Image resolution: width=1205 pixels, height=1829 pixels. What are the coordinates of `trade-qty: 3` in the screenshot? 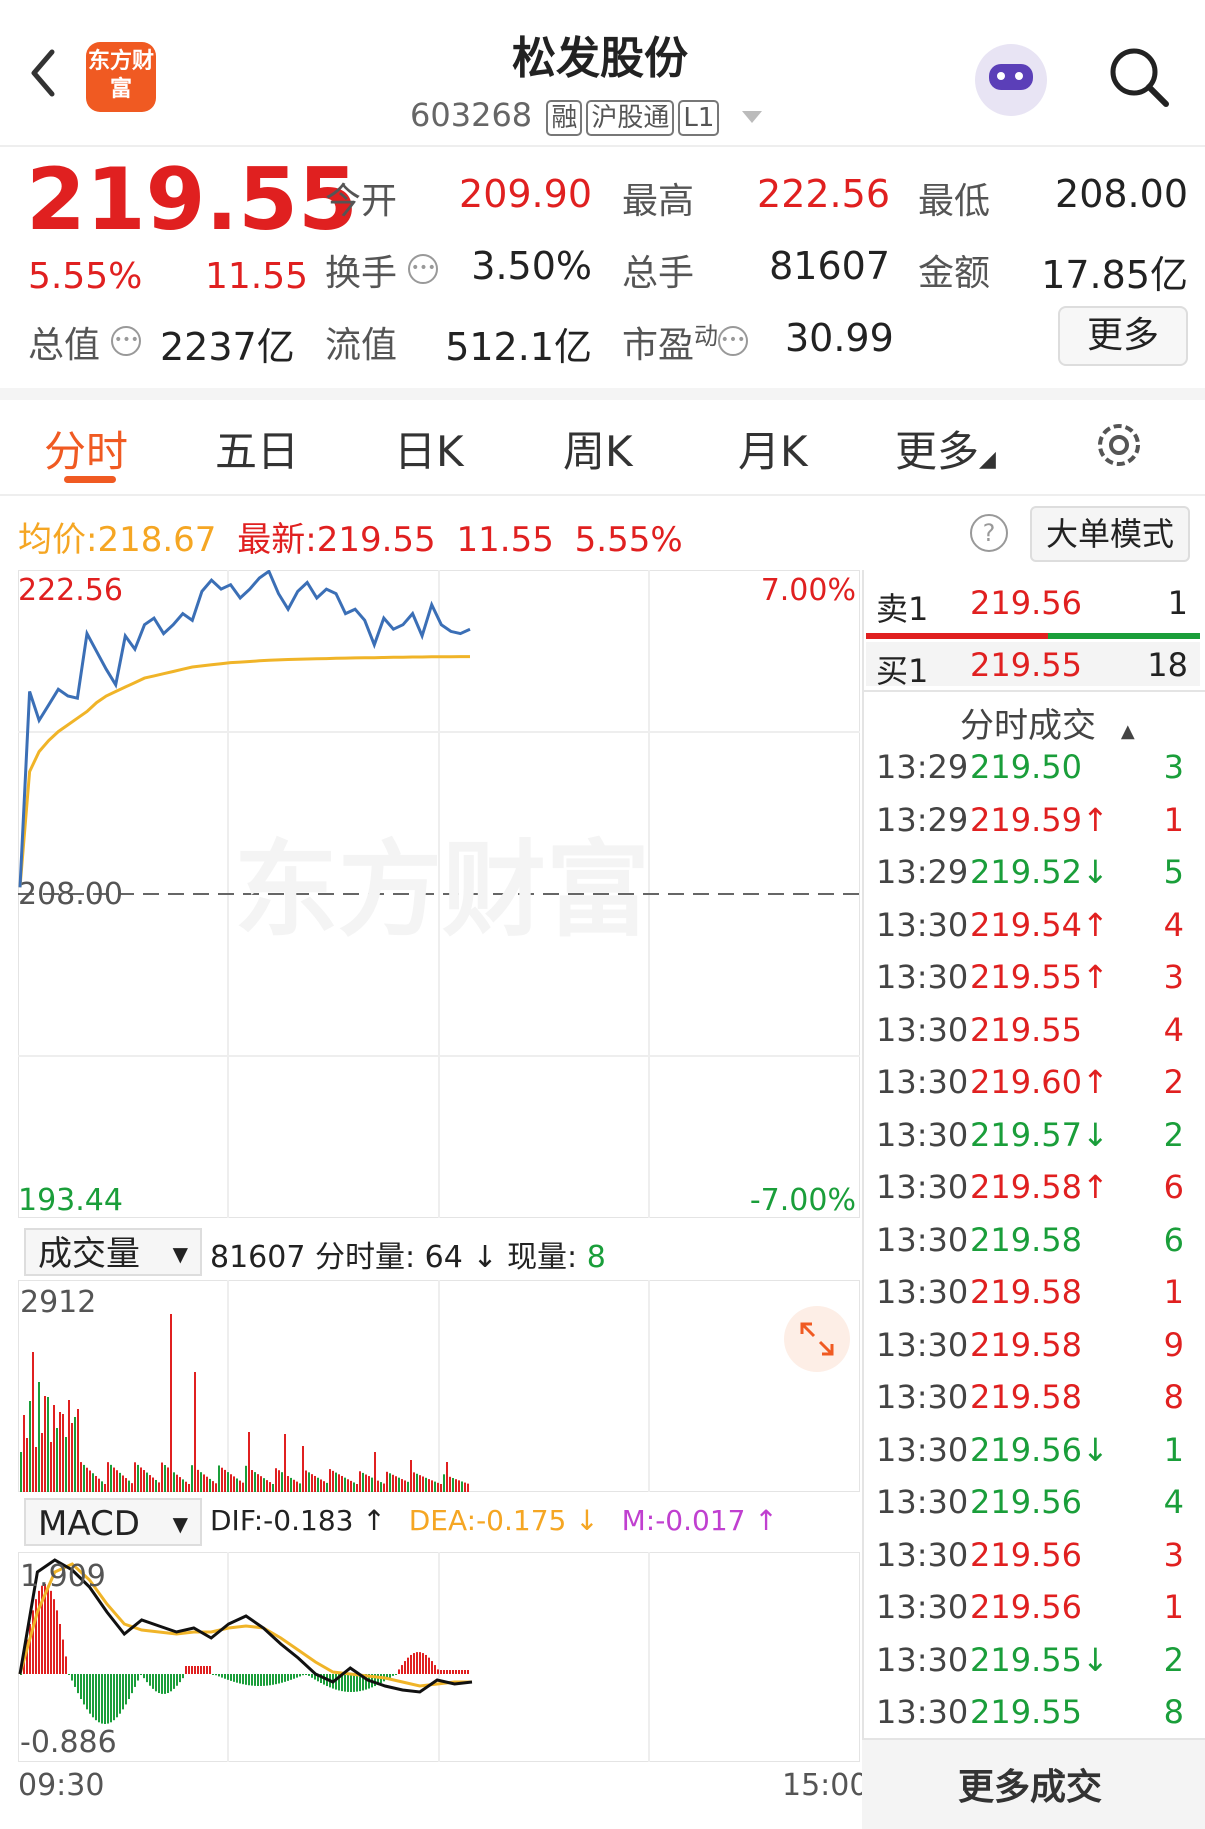 It's located at (1173, 977).